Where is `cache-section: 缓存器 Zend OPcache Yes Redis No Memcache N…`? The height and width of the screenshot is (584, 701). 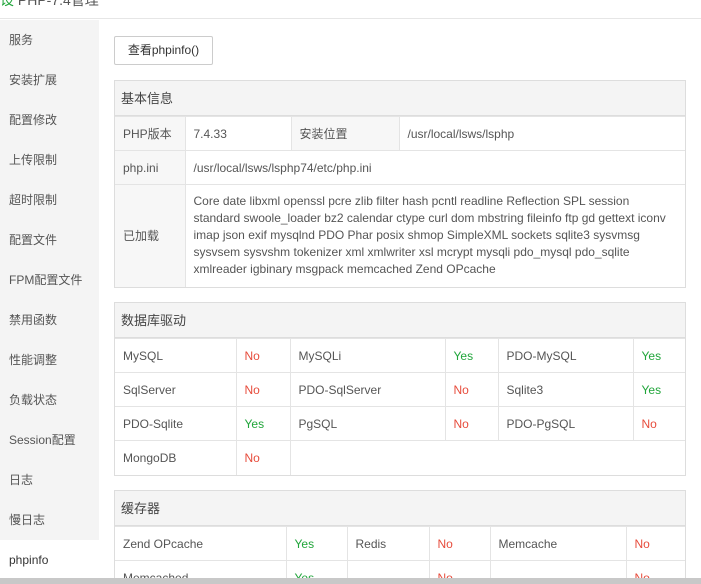 cache-section: 缓存器 Zend OPcache Yes Redis No Memcache N… is located at coordinates (400, 534).